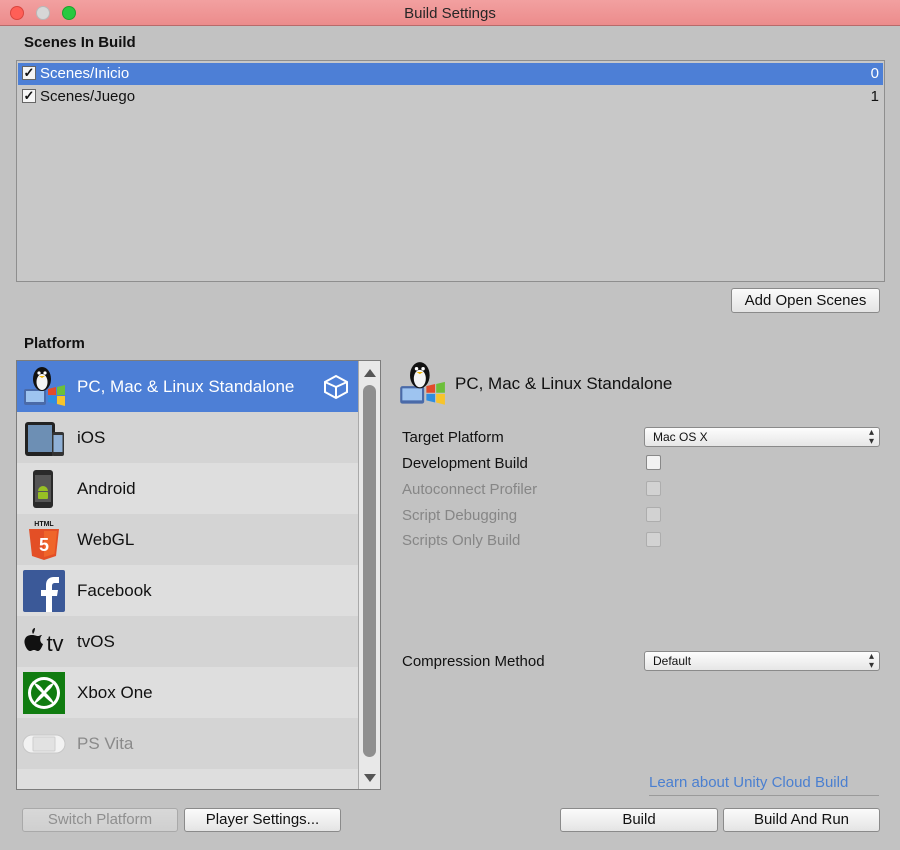  I want to click on platform-item-ps-vita: PS Vita, so click(187, 743).